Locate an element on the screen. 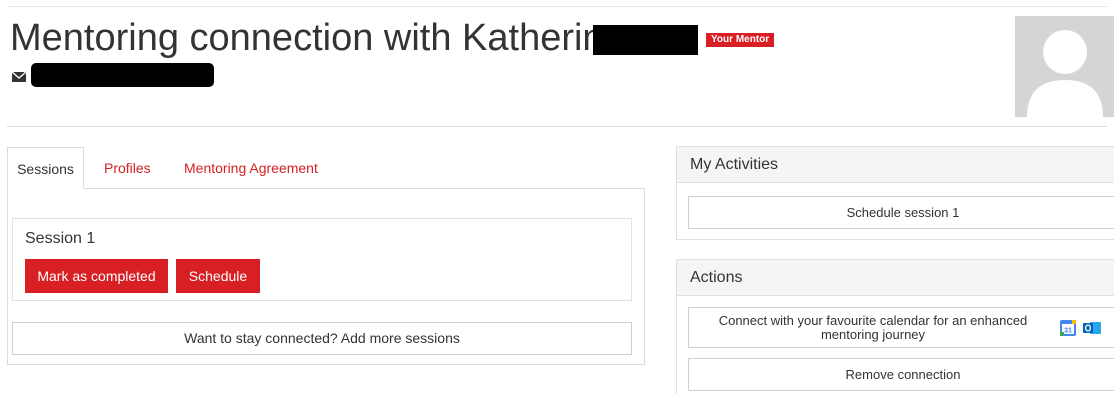  my-activities-panel: My Activities Schedule session 1 is located at coordinates (895, 193).